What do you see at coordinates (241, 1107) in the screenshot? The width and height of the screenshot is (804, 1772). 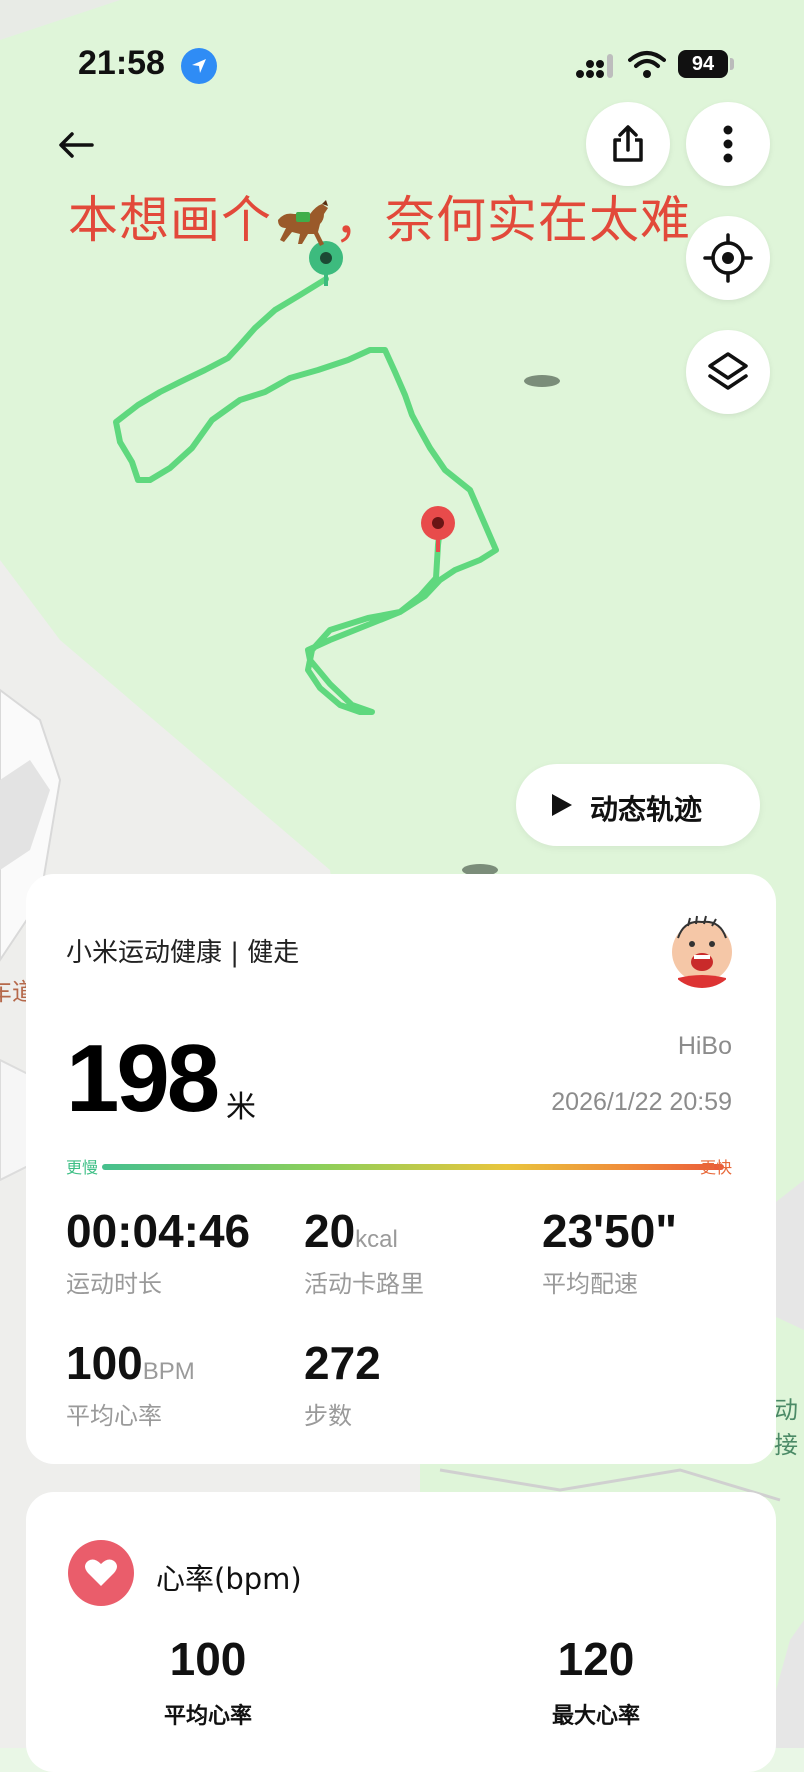 I see `distance-unit: 米` at bounding box center [241, 1107].